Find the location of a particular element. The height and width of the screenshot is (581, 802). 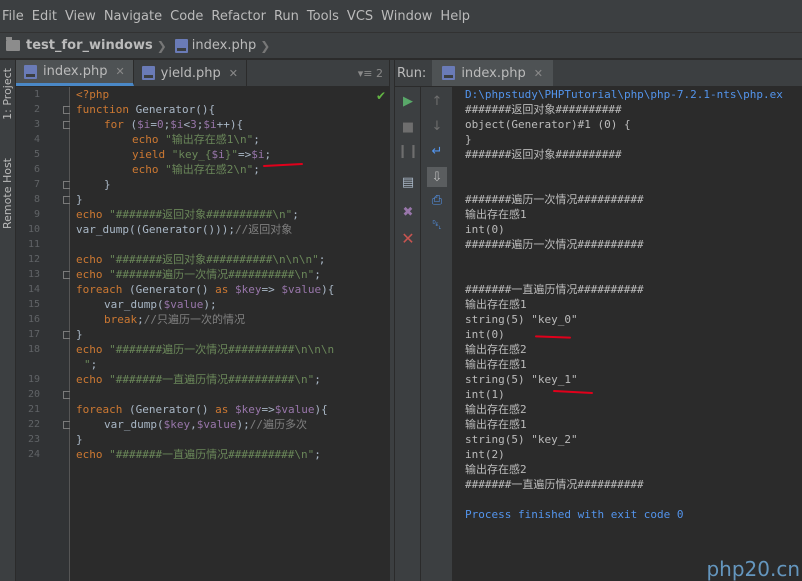

code-line: yield "key_{$i}"=>$i; is located at coordinates (202, 154).